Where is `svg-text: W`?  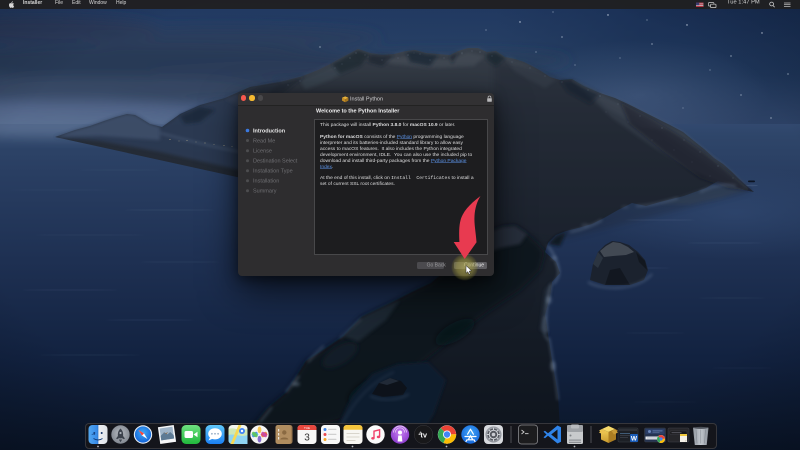
svg-text: W is located at coordinates (634, 439).